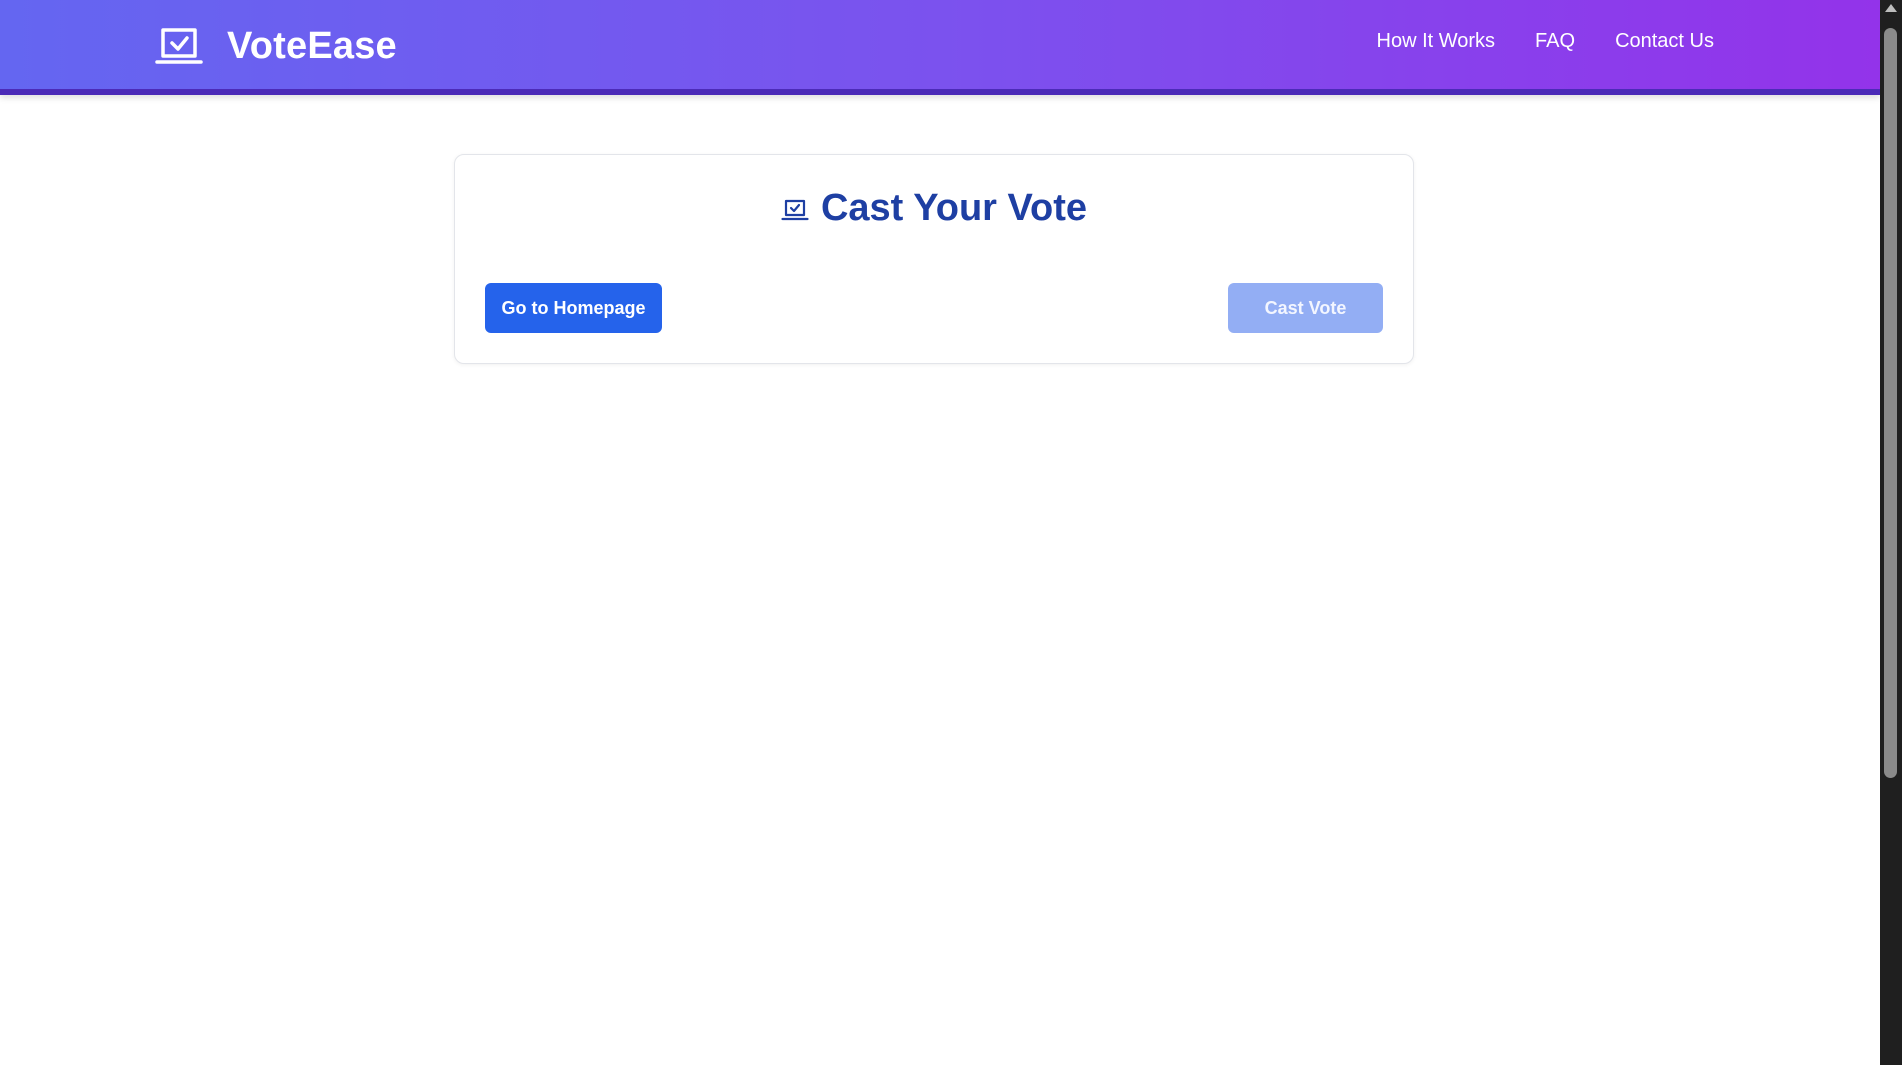  What do you see at coordinates (934, 259) in the screenshot?
I see `vote-card: Cast Your Vote Go to Homepage Cast Vote` at bounding box center [934, 259].